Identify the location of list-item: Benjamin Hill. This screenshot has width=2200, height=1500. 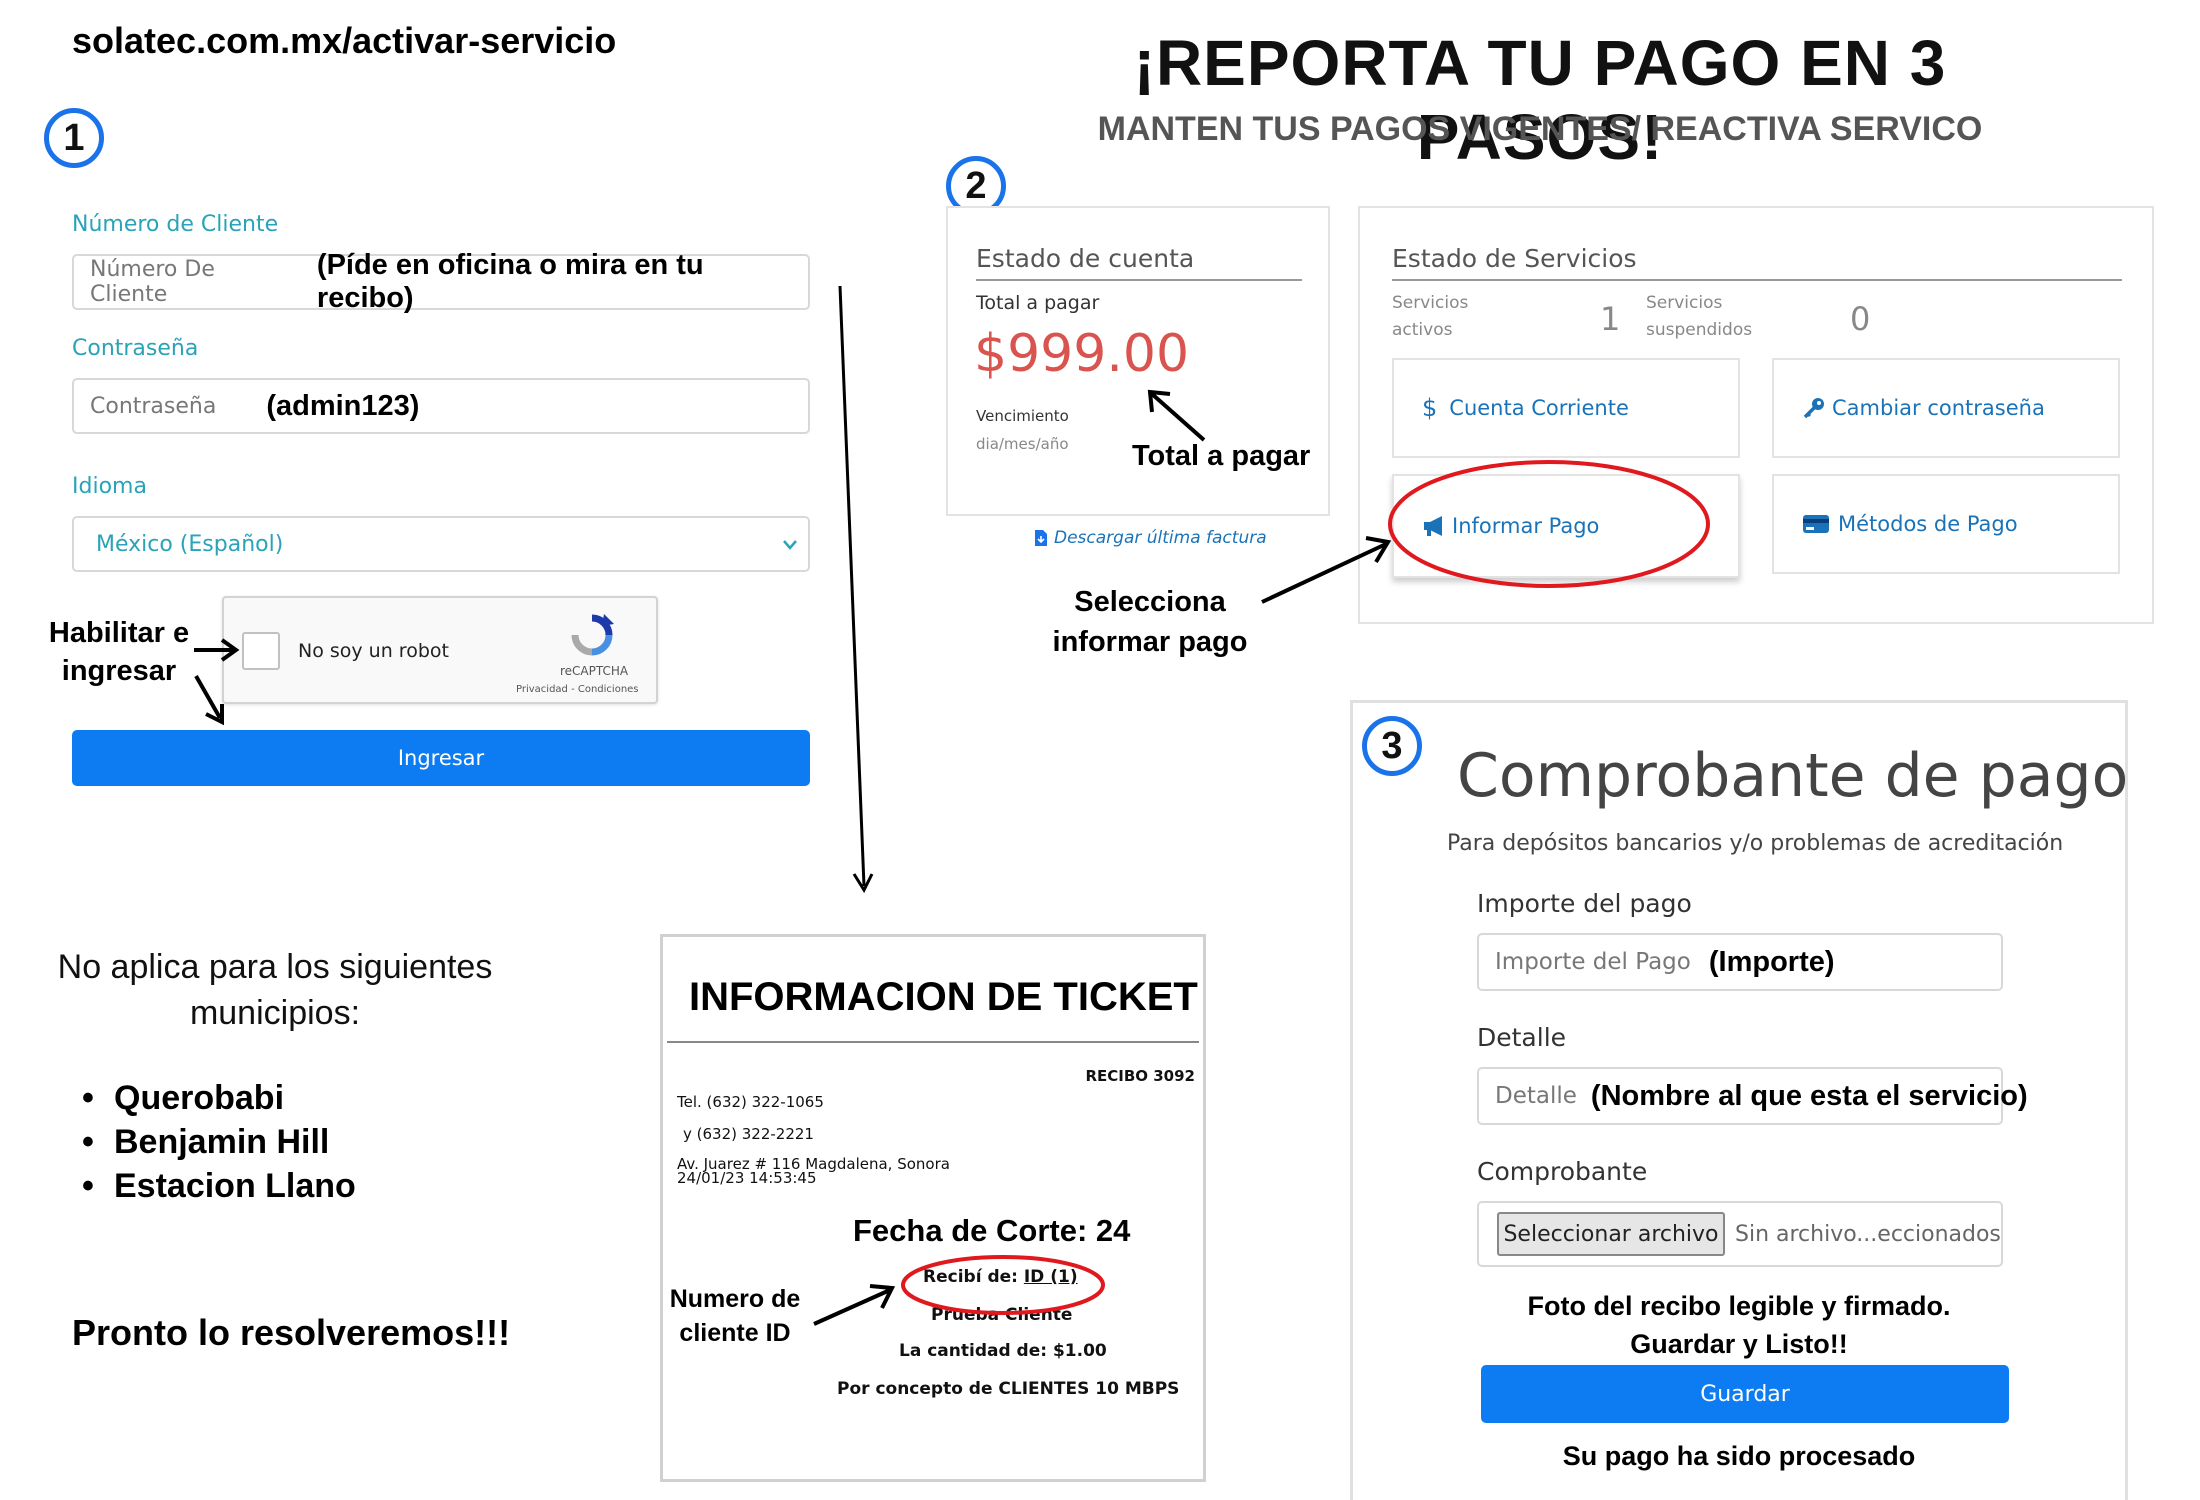
(217, 1142).